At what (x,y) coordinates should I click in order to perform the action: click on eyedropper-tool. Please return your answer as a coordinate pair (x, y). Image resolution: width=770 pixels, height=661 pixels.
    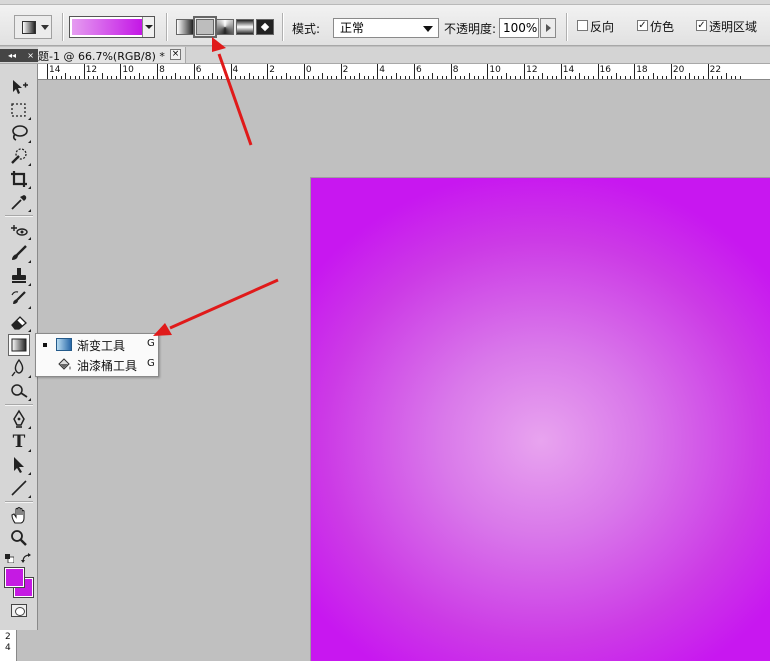
    Looking at the image, I should click on (20, 202).